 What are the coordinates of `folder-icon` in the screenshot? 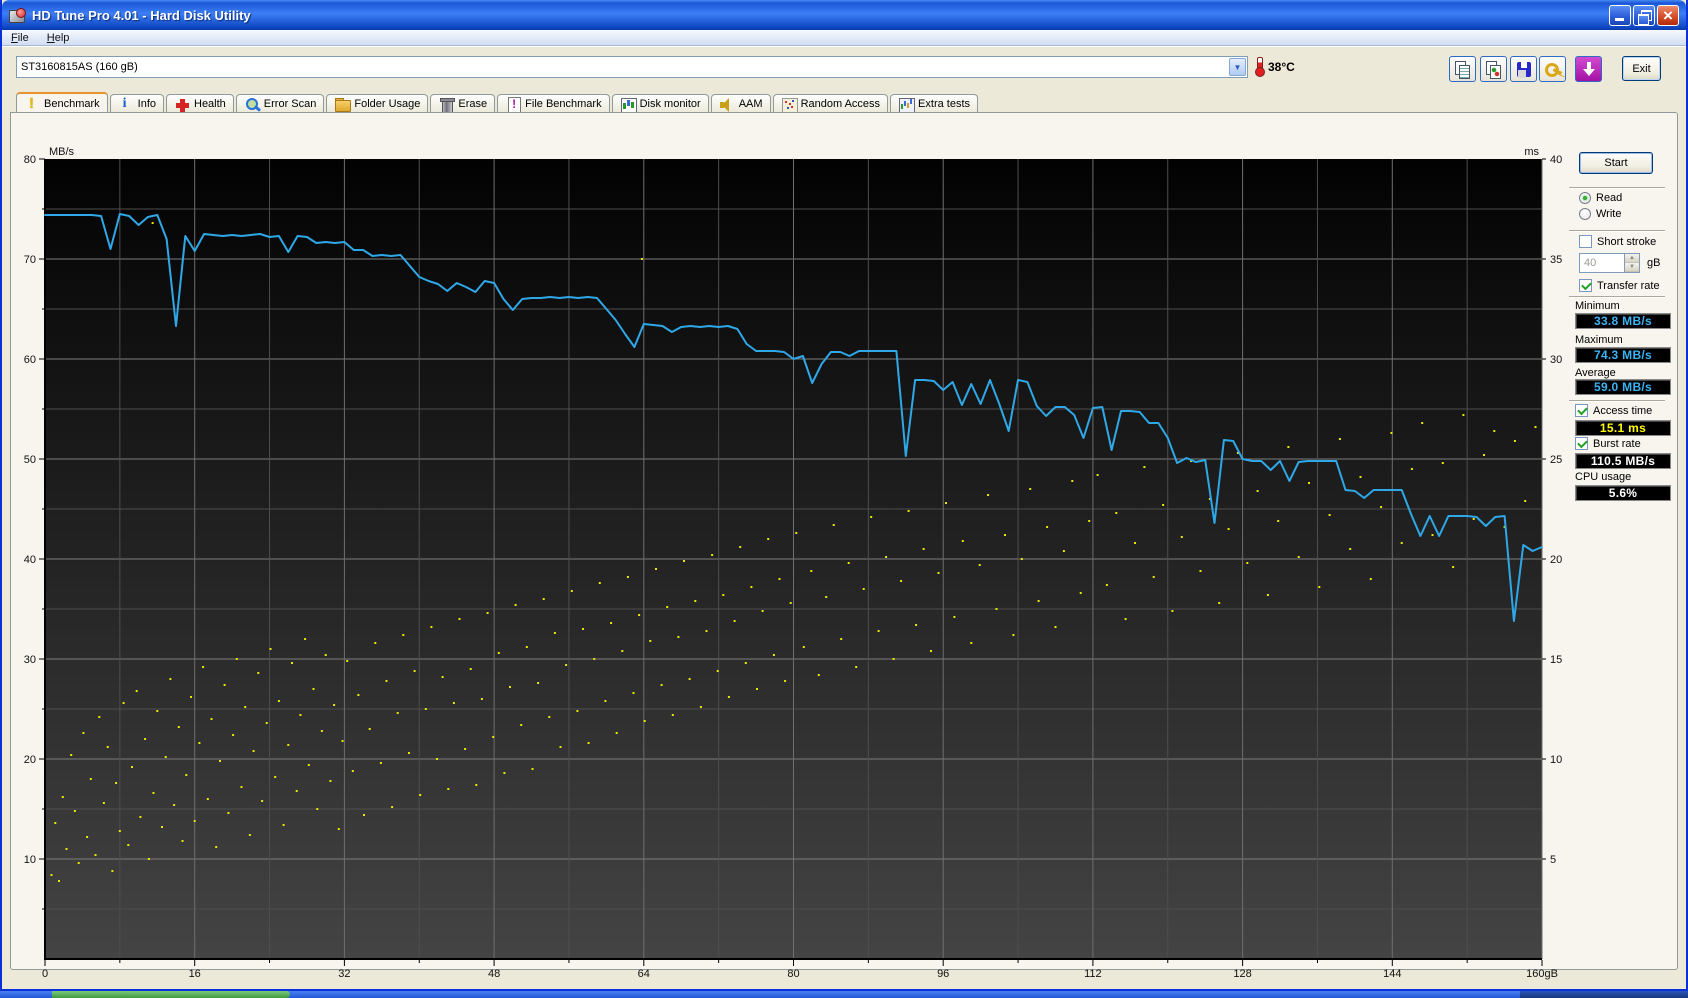 It's located at (343, 104).